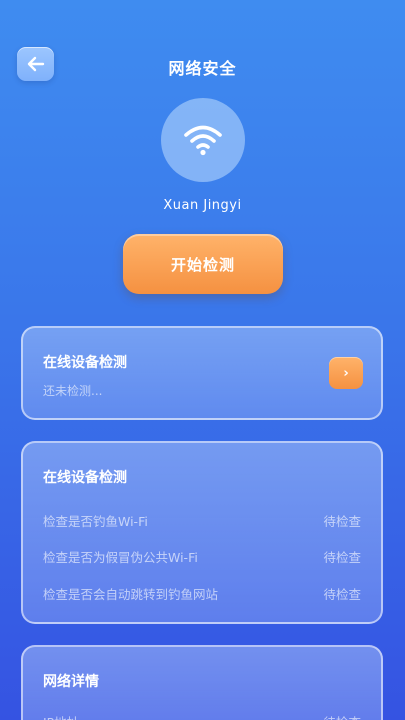 The height and width of the screenshot is (720, 405). I want to click on open-check-button: ›, so click(346, 373).